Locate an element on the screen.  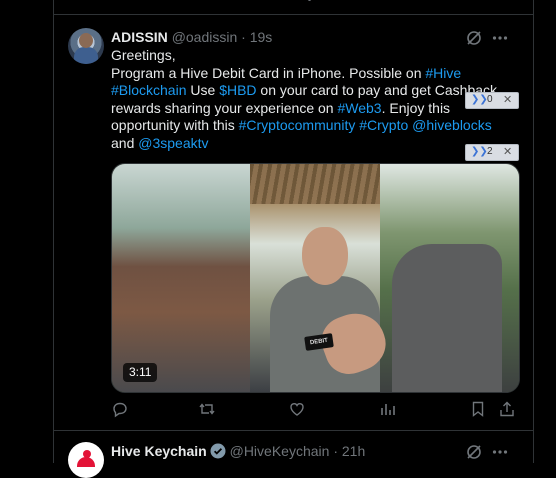
hashtag-link: #Cryptocommunity is located at coordinates (297, 125).